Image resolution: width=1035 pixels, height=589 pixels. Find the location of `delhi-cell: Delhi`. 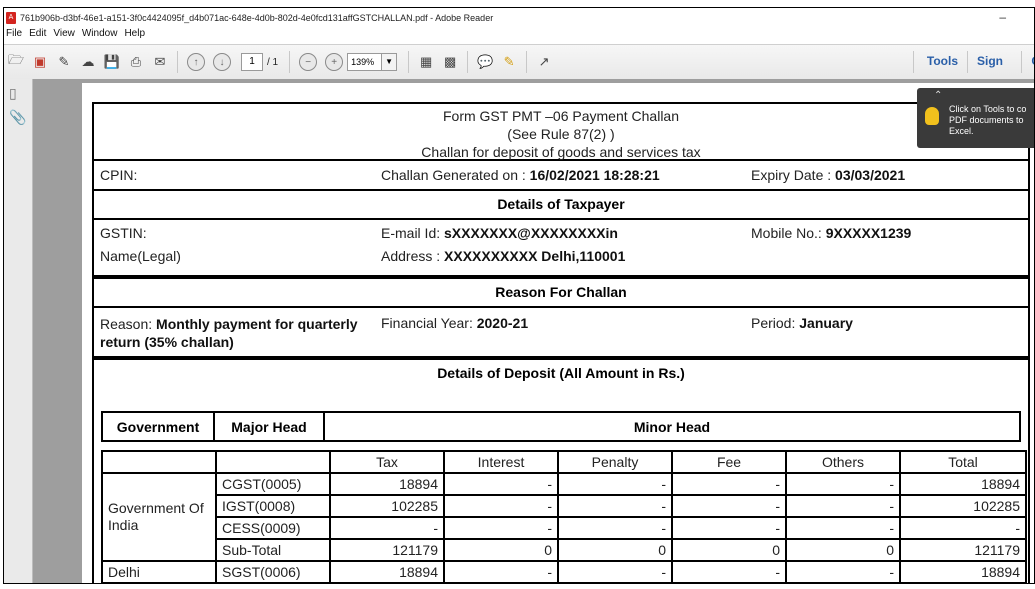

delhi-cell: Delhi is located at coordinates (159, 571).